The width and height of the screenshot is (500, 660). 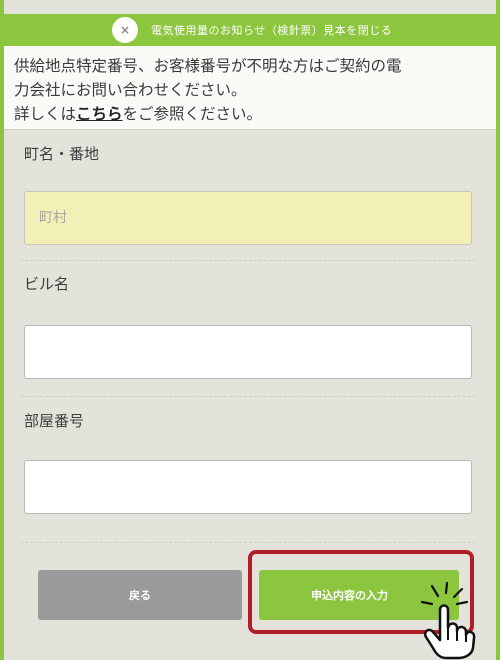 What do you see at coordinates (140, 595) in the screenshot?
I see `back-button: 戻る` at bounding box center [140, 595].